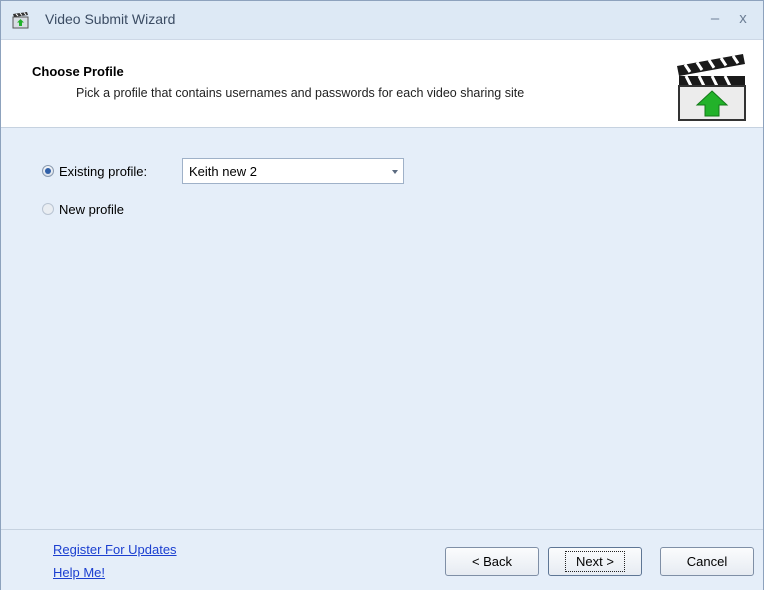 This screenshot has height=590, width=764. I want to click on close-button: x, so click(743, 19).